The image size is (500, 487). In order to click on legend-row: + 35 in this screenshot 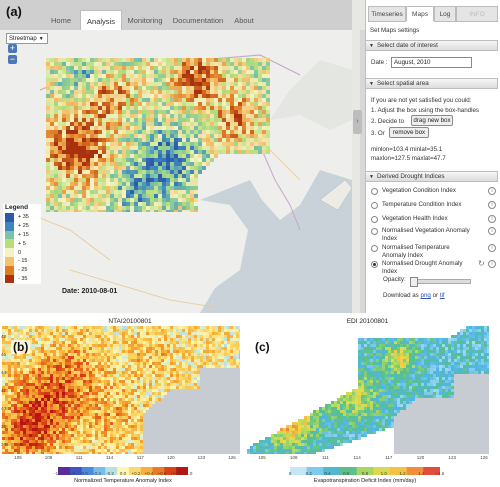, I will do `click(22, 217)`.